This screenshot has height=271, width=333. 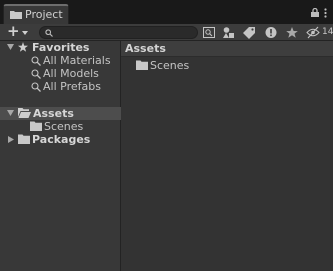 I want to click on tree-label-assets: Assets, so click(x=53, y=113).